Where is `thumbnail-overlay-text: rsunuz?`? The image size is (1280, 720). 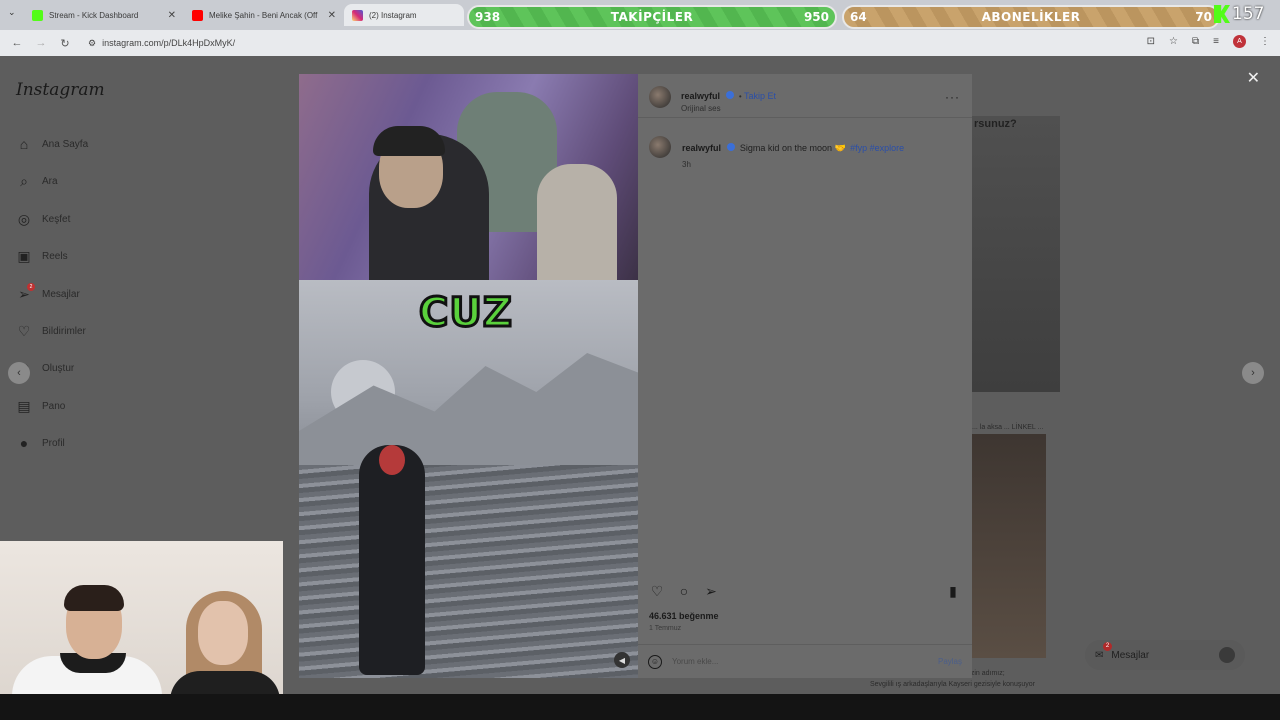
thumbnail-overlay-text: rsunuz? is located at coordinates (995, 124).